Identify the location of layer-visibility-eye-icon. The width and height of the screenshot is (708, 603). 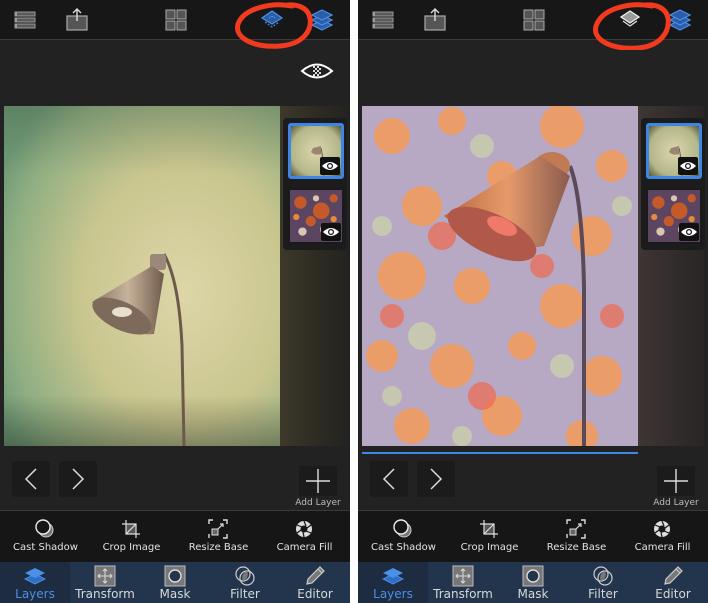
(317, 71).